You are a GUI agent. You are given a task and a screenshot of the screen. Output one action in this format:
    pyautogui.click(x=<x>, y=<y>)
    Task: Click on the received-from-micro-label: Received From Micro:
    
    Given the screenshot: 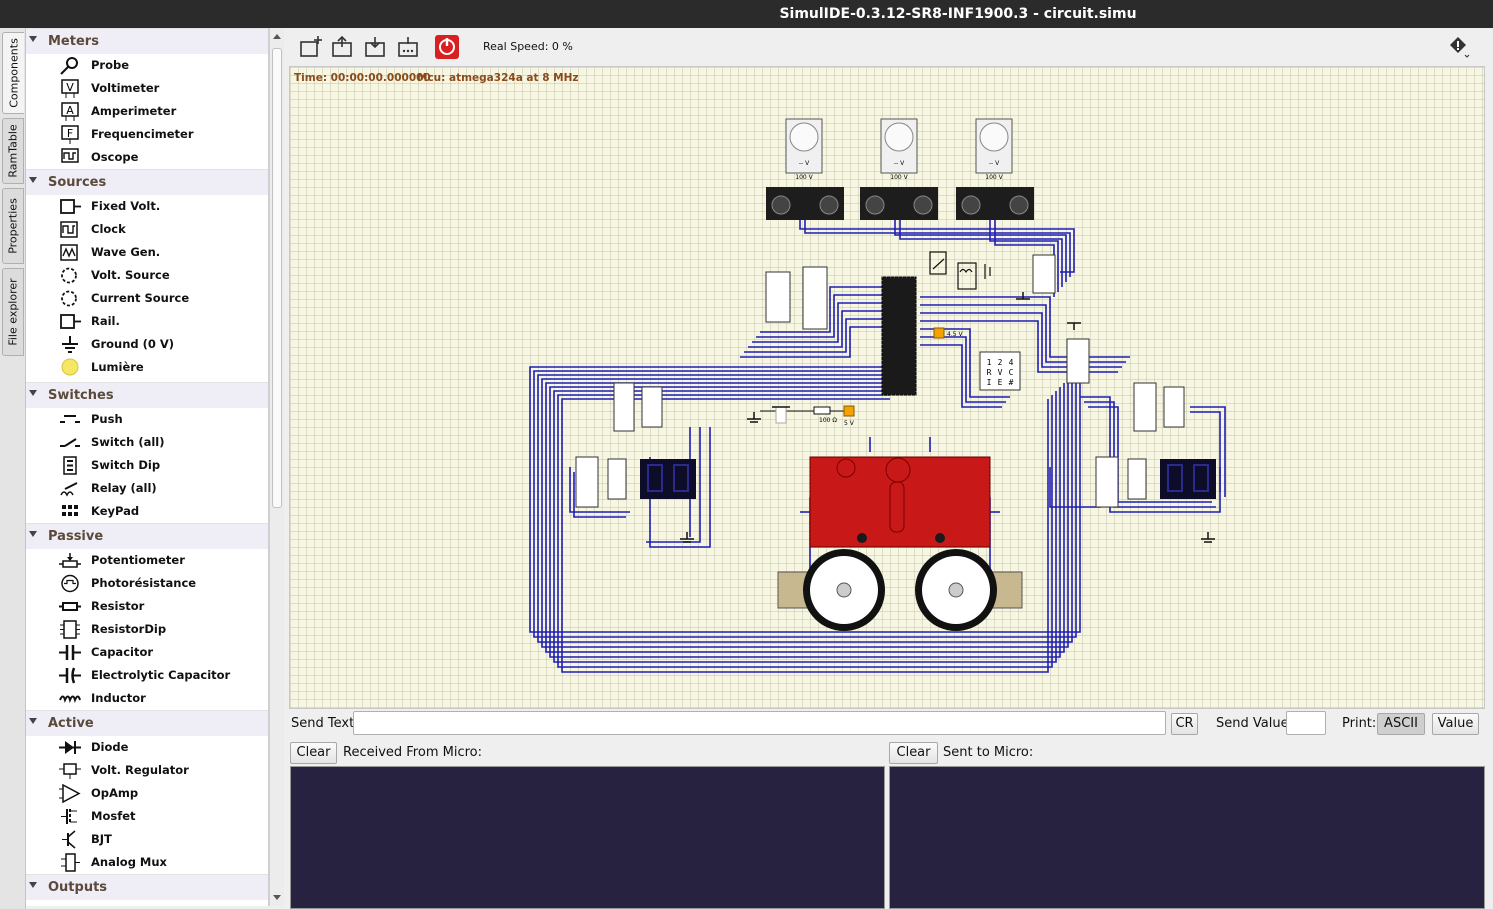 What is the action you would take?
    pyautogui.click(x=412, y=752)
    